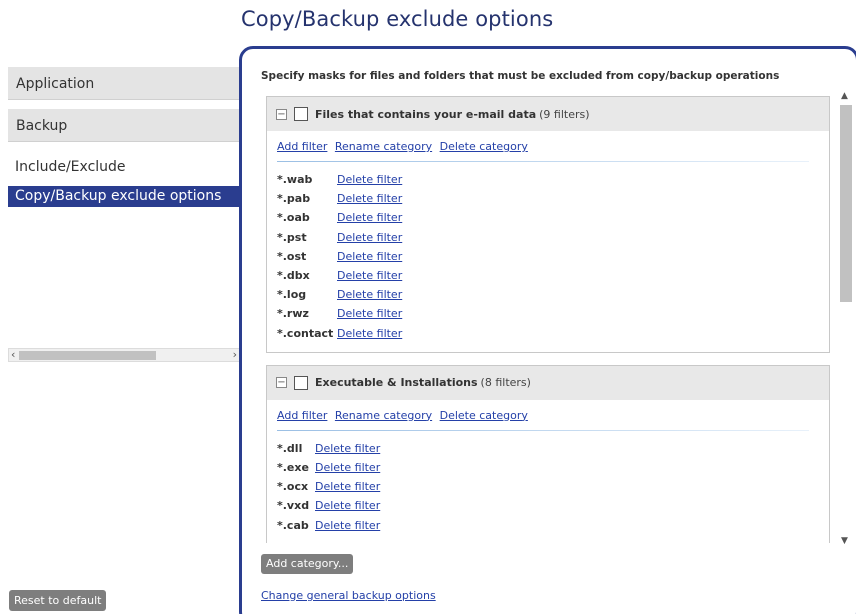  What do you see at coordinates (564, 114) in the screenshot?
I see `filter-count: (9 filters)` at bounding box center [564, 114].